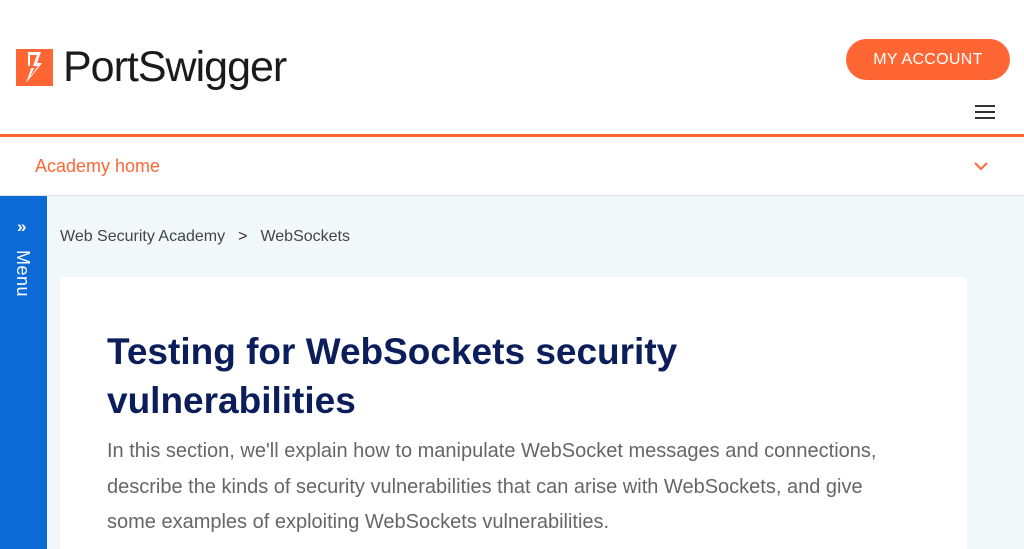 Image resolution: width=1024 pixels, height=549 pixels. What do you see at coordinates (512, 166) in the screenshot?
I see `academy-subnav: Academy home` at bounding box center [512, 166].